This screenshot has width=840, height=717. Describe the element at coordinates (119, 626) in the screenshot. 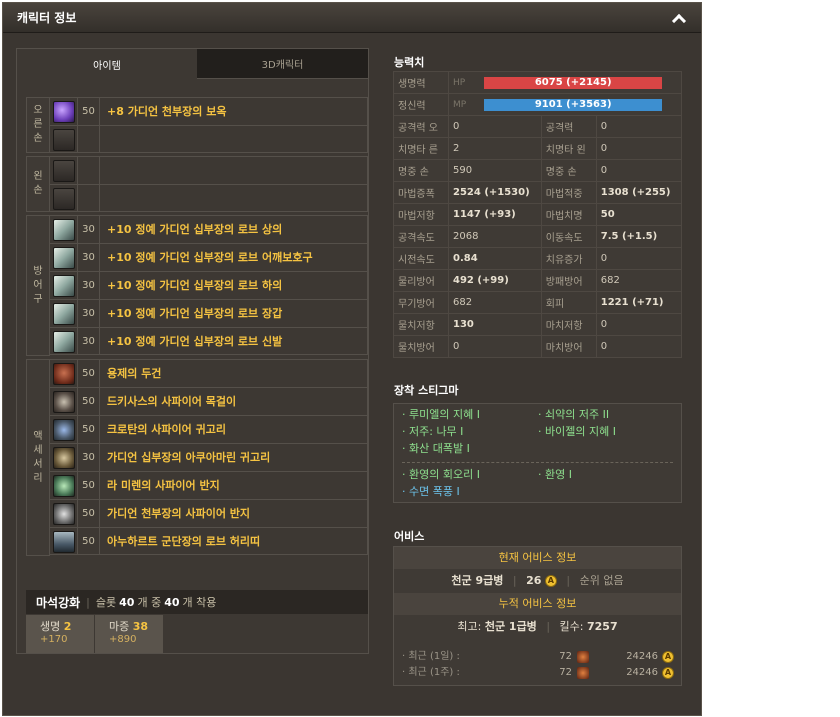

I see `manastone-name: 마증` at that location.